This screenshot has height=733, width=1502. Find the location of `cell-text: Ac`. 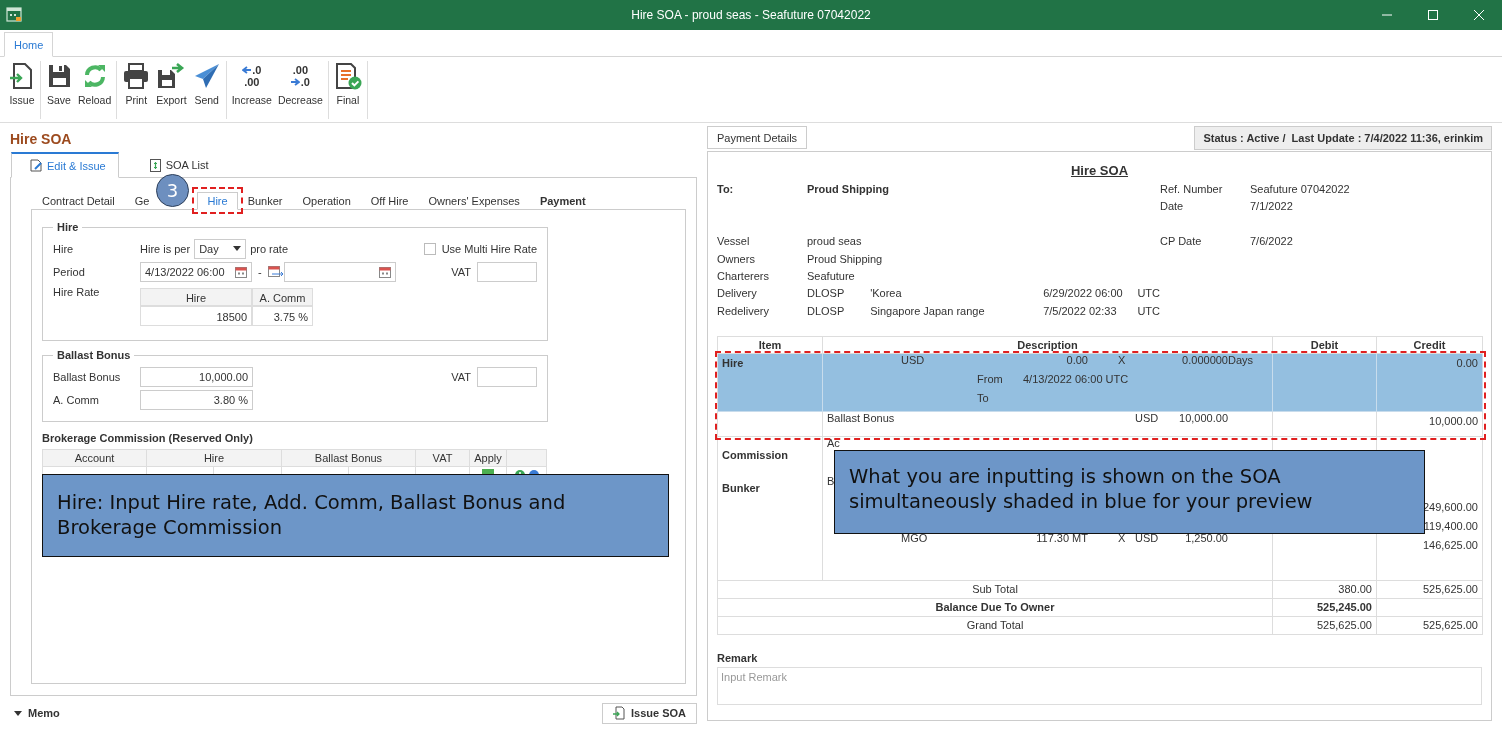

cell-text: Ac is located at coordinates (833, 444).